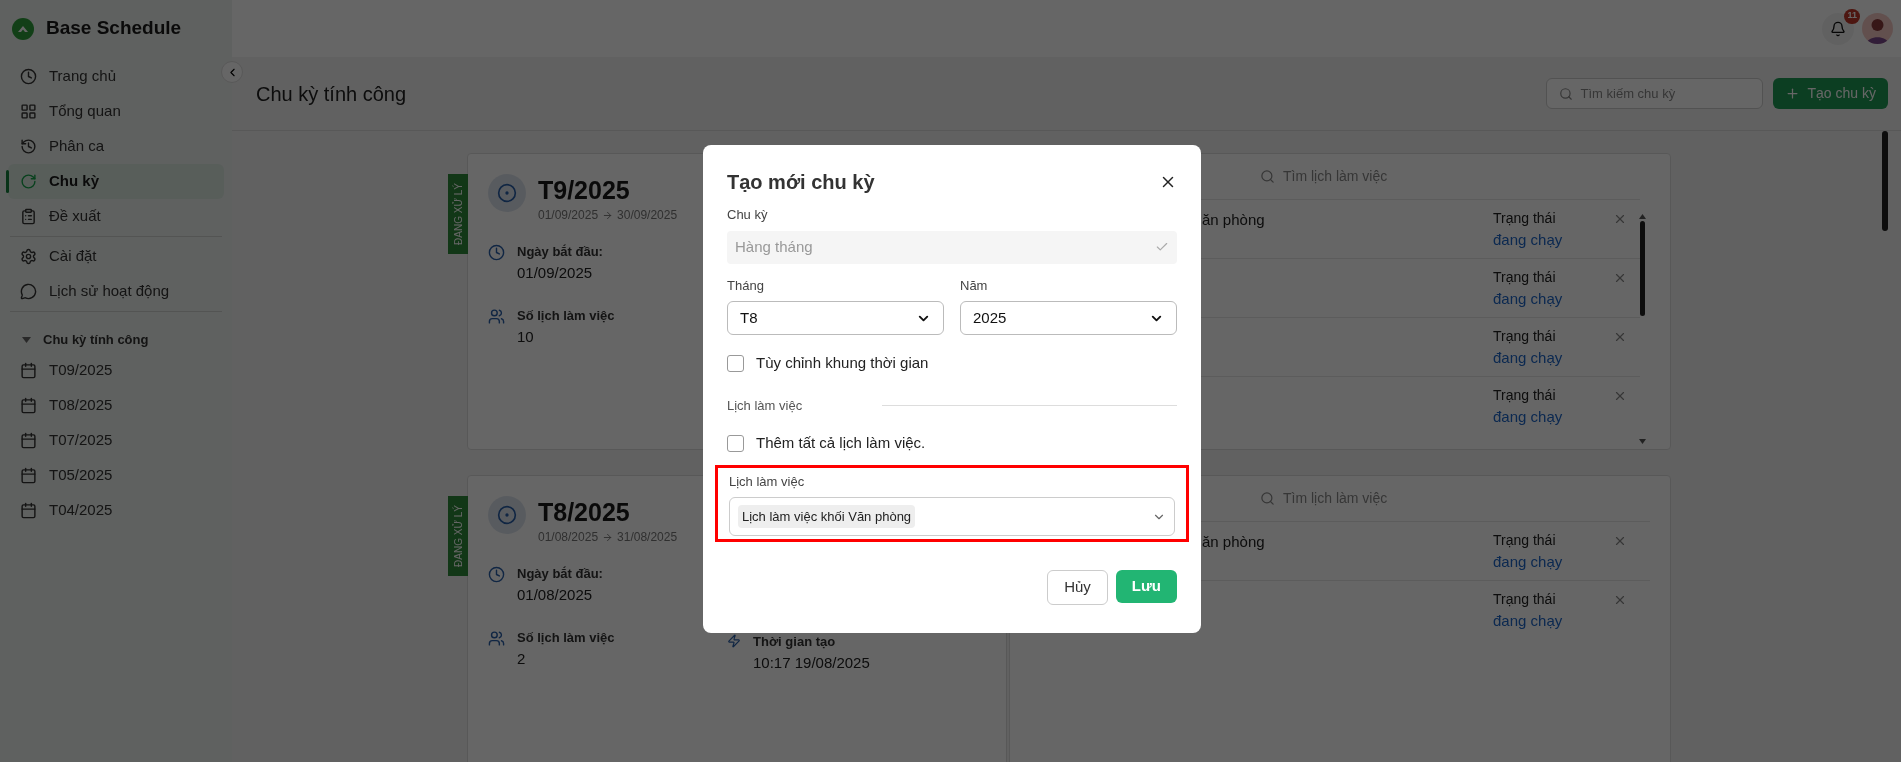  Describe the element at coordinates (116, 440) in the screenshot. I see `sidebar-item: T07/2025` at that location.